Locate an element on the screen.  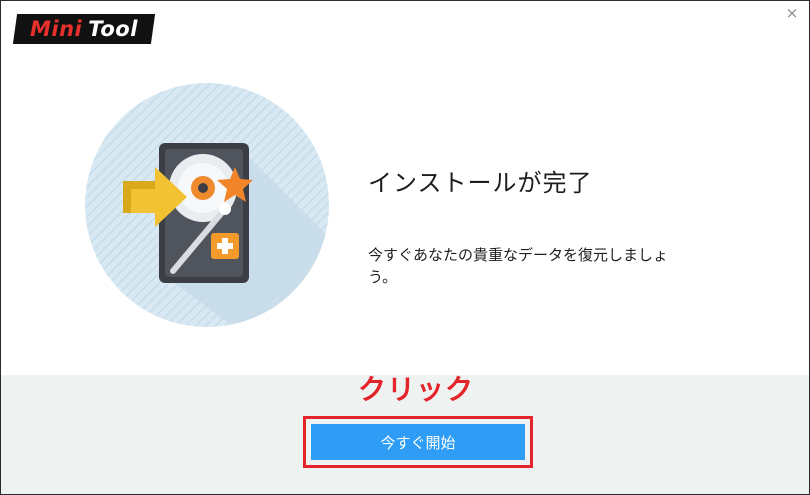
install-complete-heading: インストールが完了 is located at coordinates (480, 183).